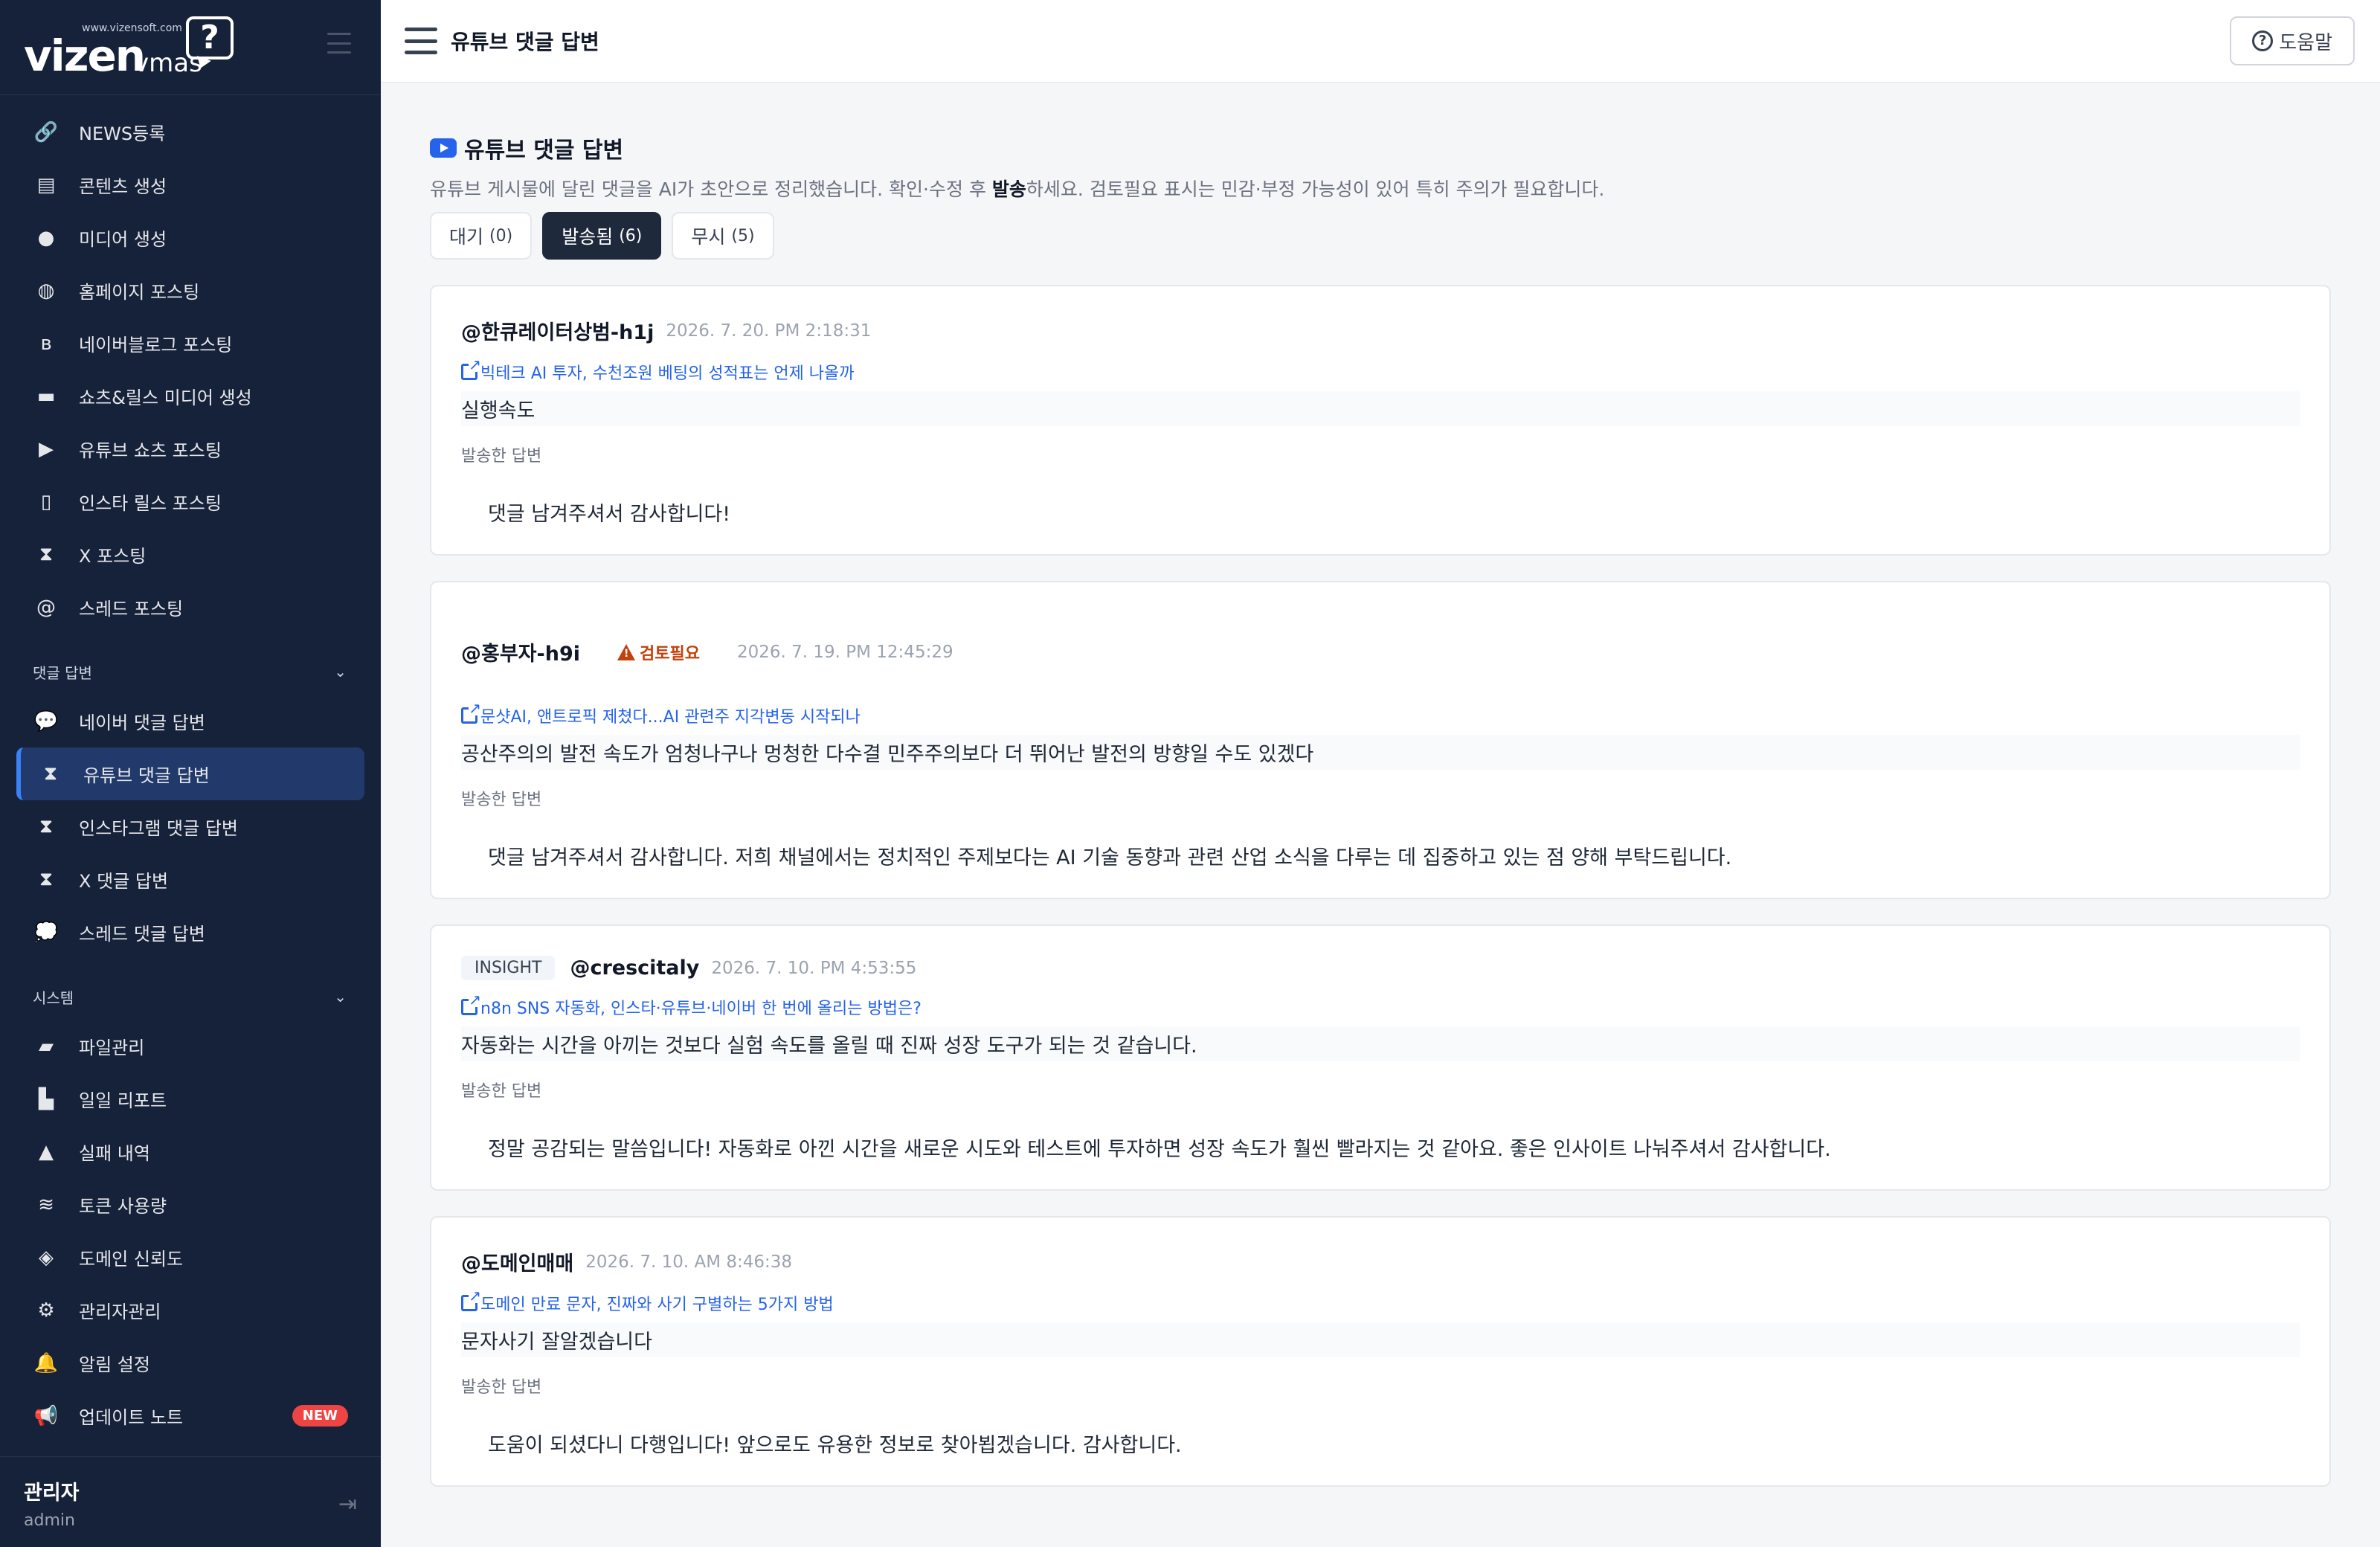  What do you see at coordinates (190, 1310) in the screenshot?
I see `sidebar-item-admin-management: ⚙ 관리자관리` at bounding box center [190, 1310].